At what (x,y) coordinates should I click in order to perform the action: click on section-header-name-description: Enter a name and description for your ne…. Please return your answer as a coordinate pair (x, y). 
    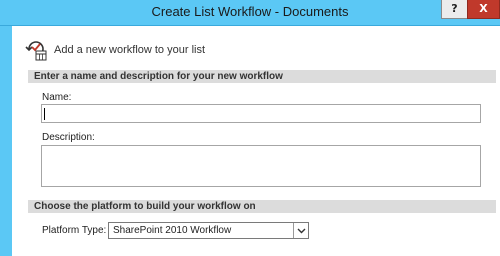
    Looking at the image, I should click on (262, 76).